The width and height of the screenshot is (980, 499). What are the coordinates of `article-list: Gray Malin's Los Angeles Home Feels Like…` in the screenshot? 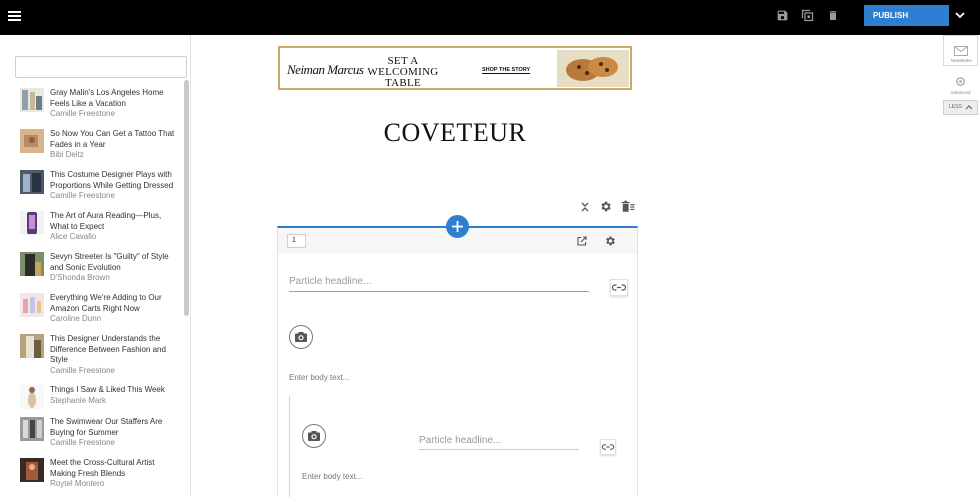 It's located at (100, 293).